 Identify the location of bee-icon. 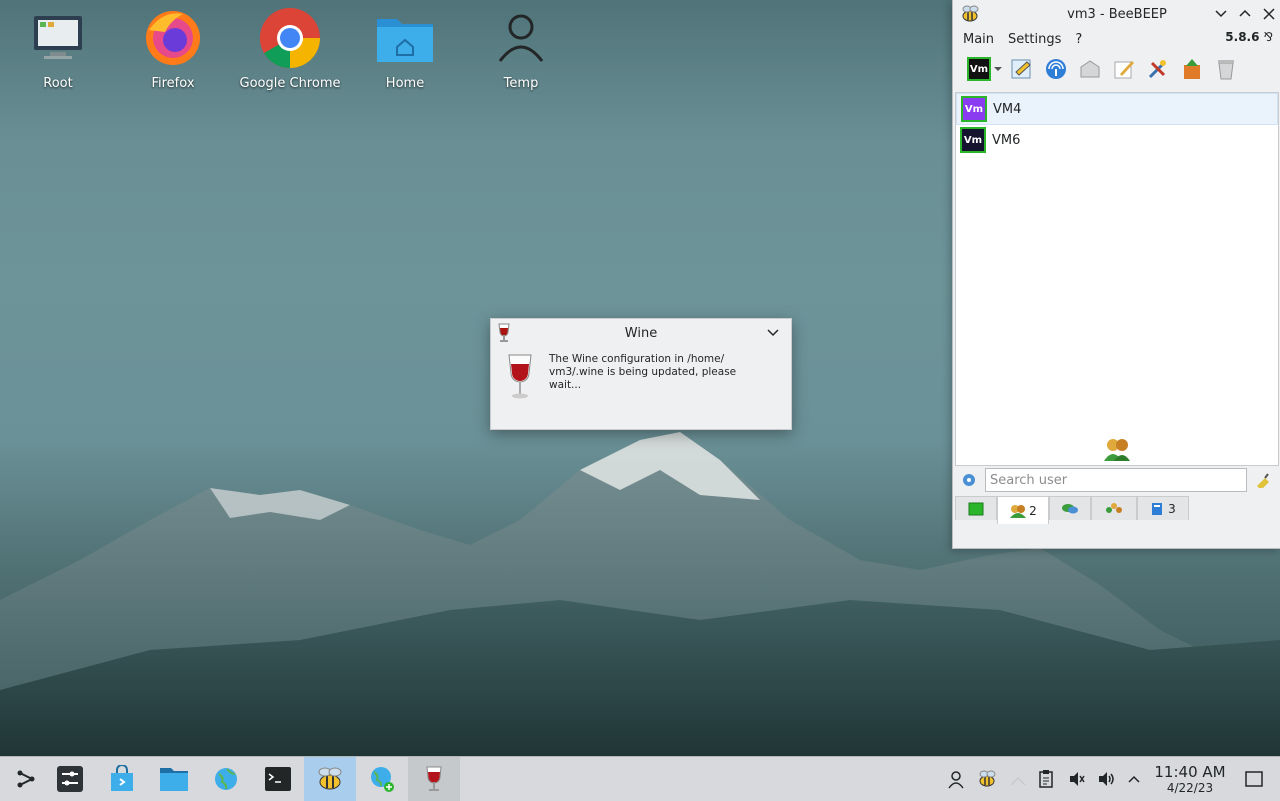
(330, 778).